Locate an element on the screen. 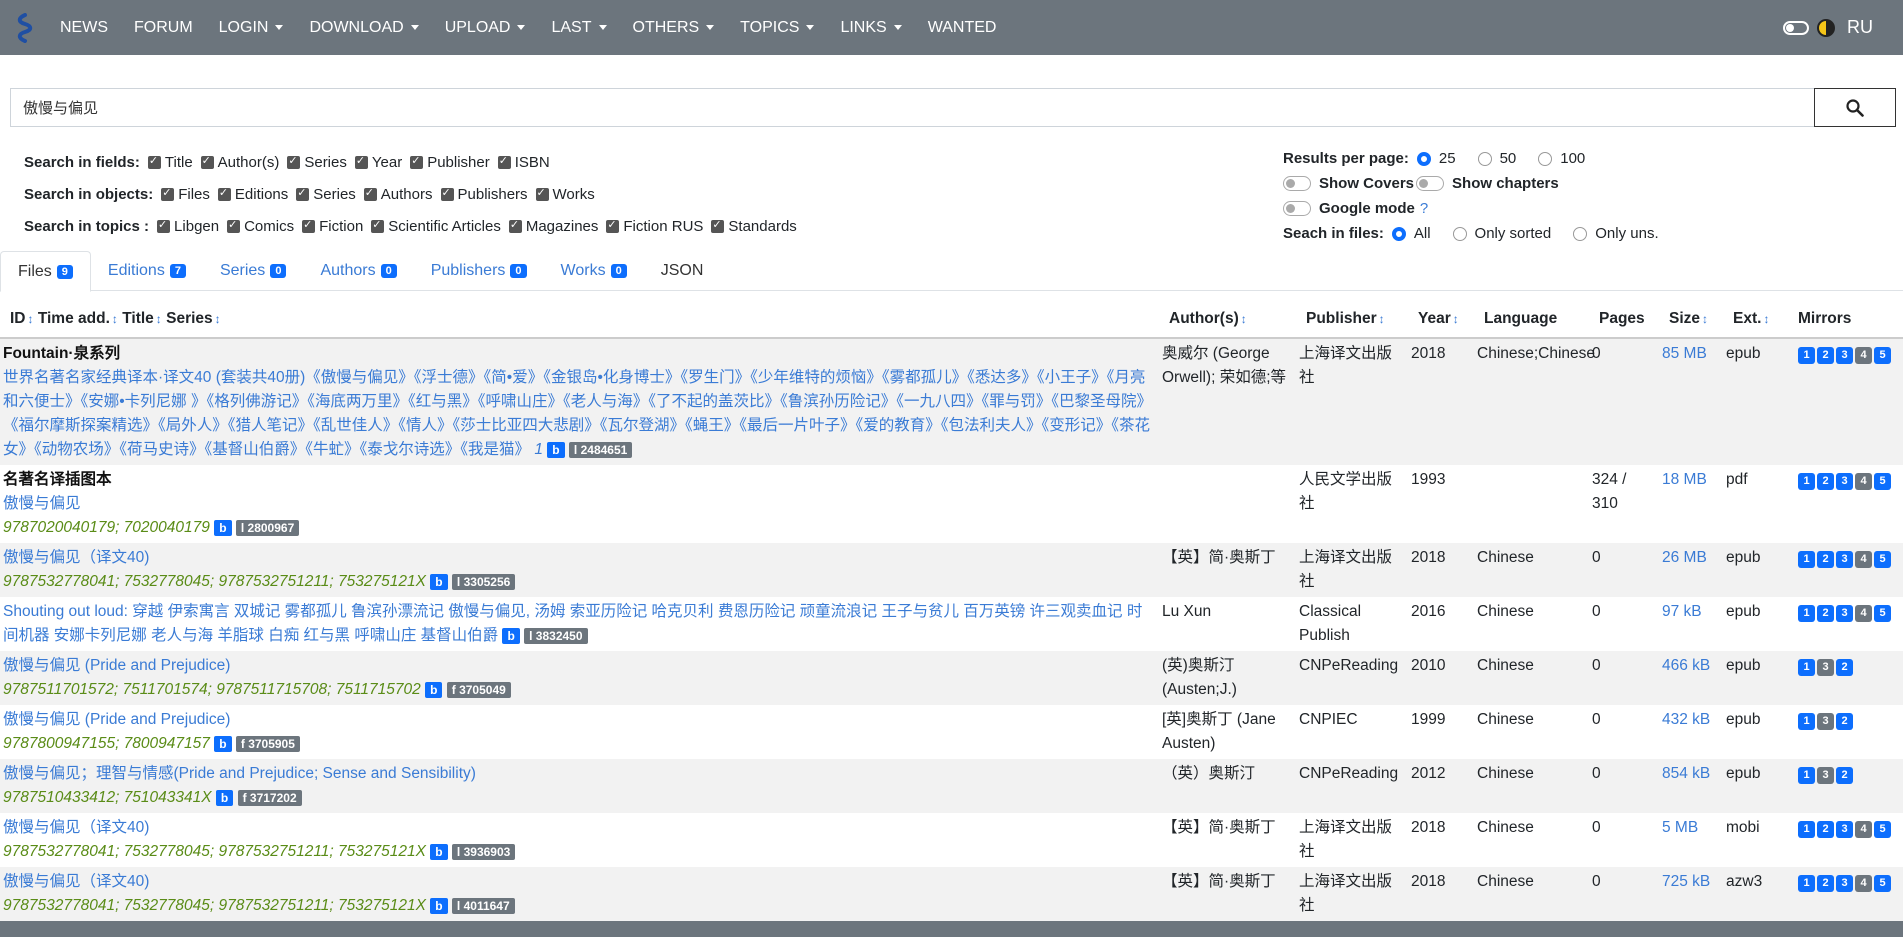  google-mode-help-link: ? is located at coordinates (1424, 208).